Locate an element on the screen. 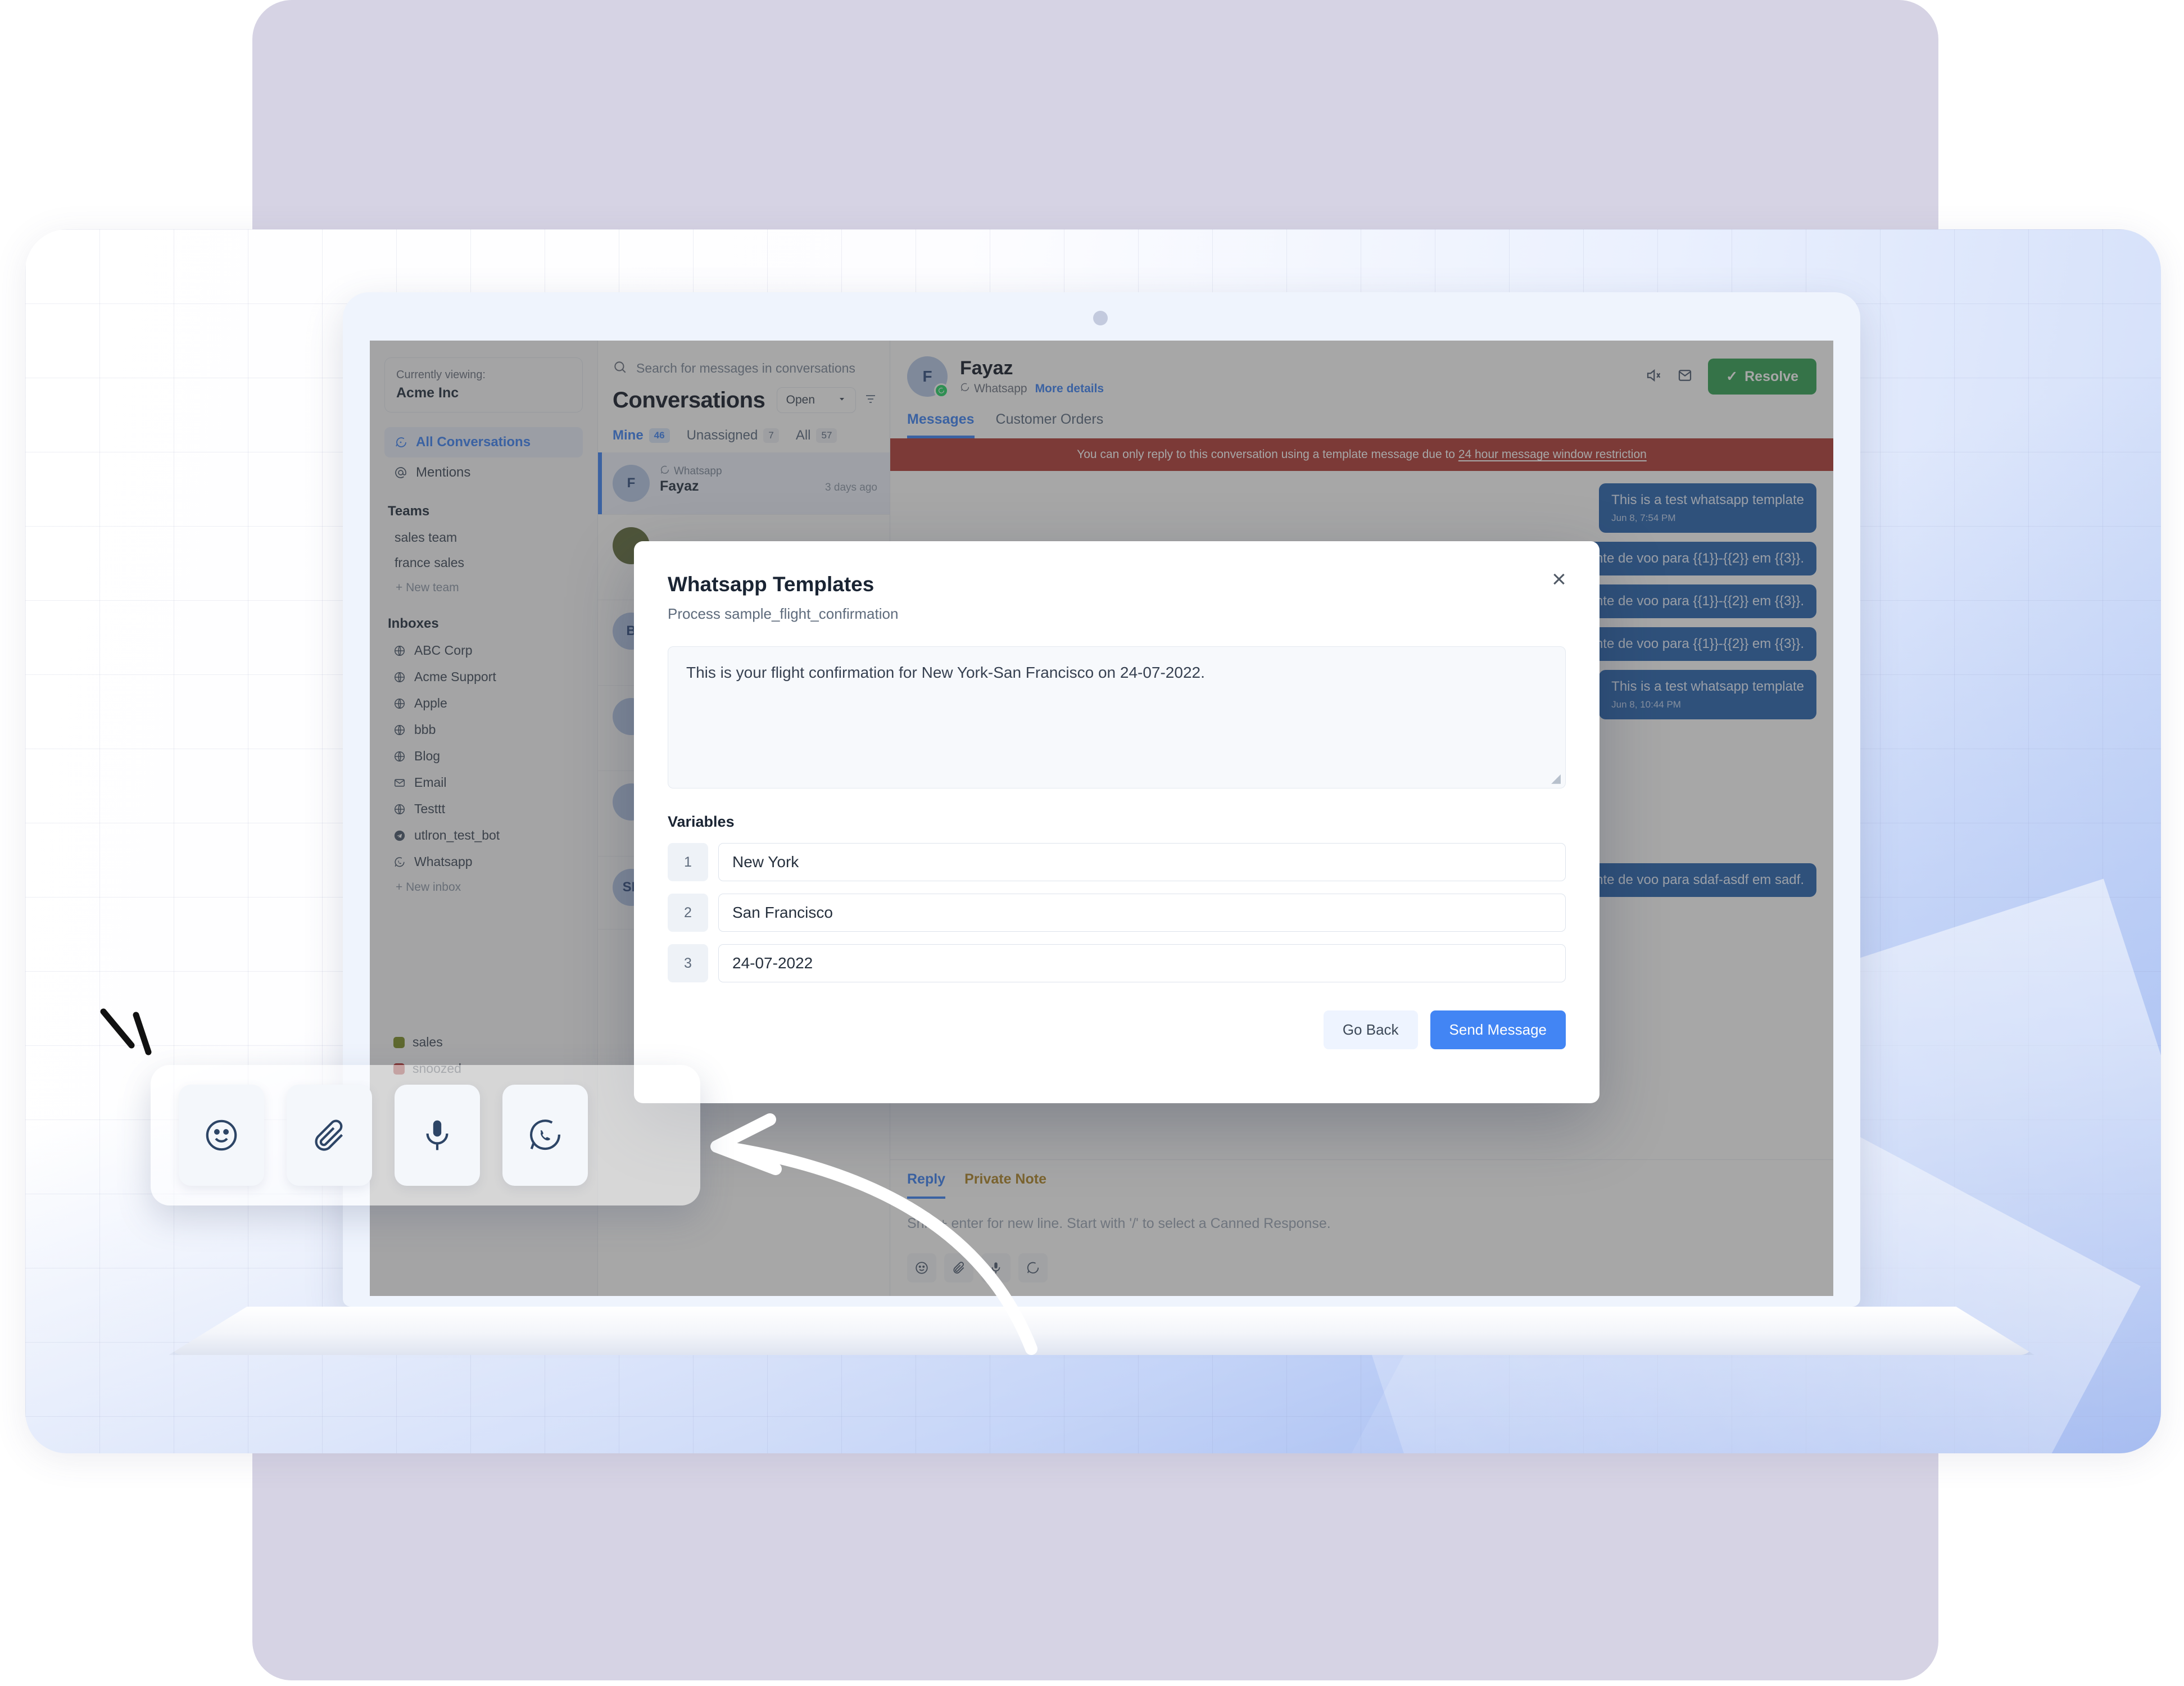 The width and height of the screenshot is (2184, 1686). variable-row: 1 New York is located at coordinates (1117, 862).